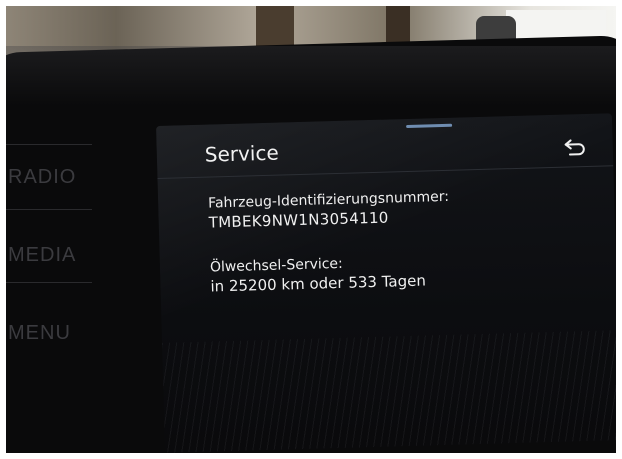  What do you see at coordinates (42, 177) in the screenshot?
I see `radio-button-label: RADIO` at bounding box center [42, 177].